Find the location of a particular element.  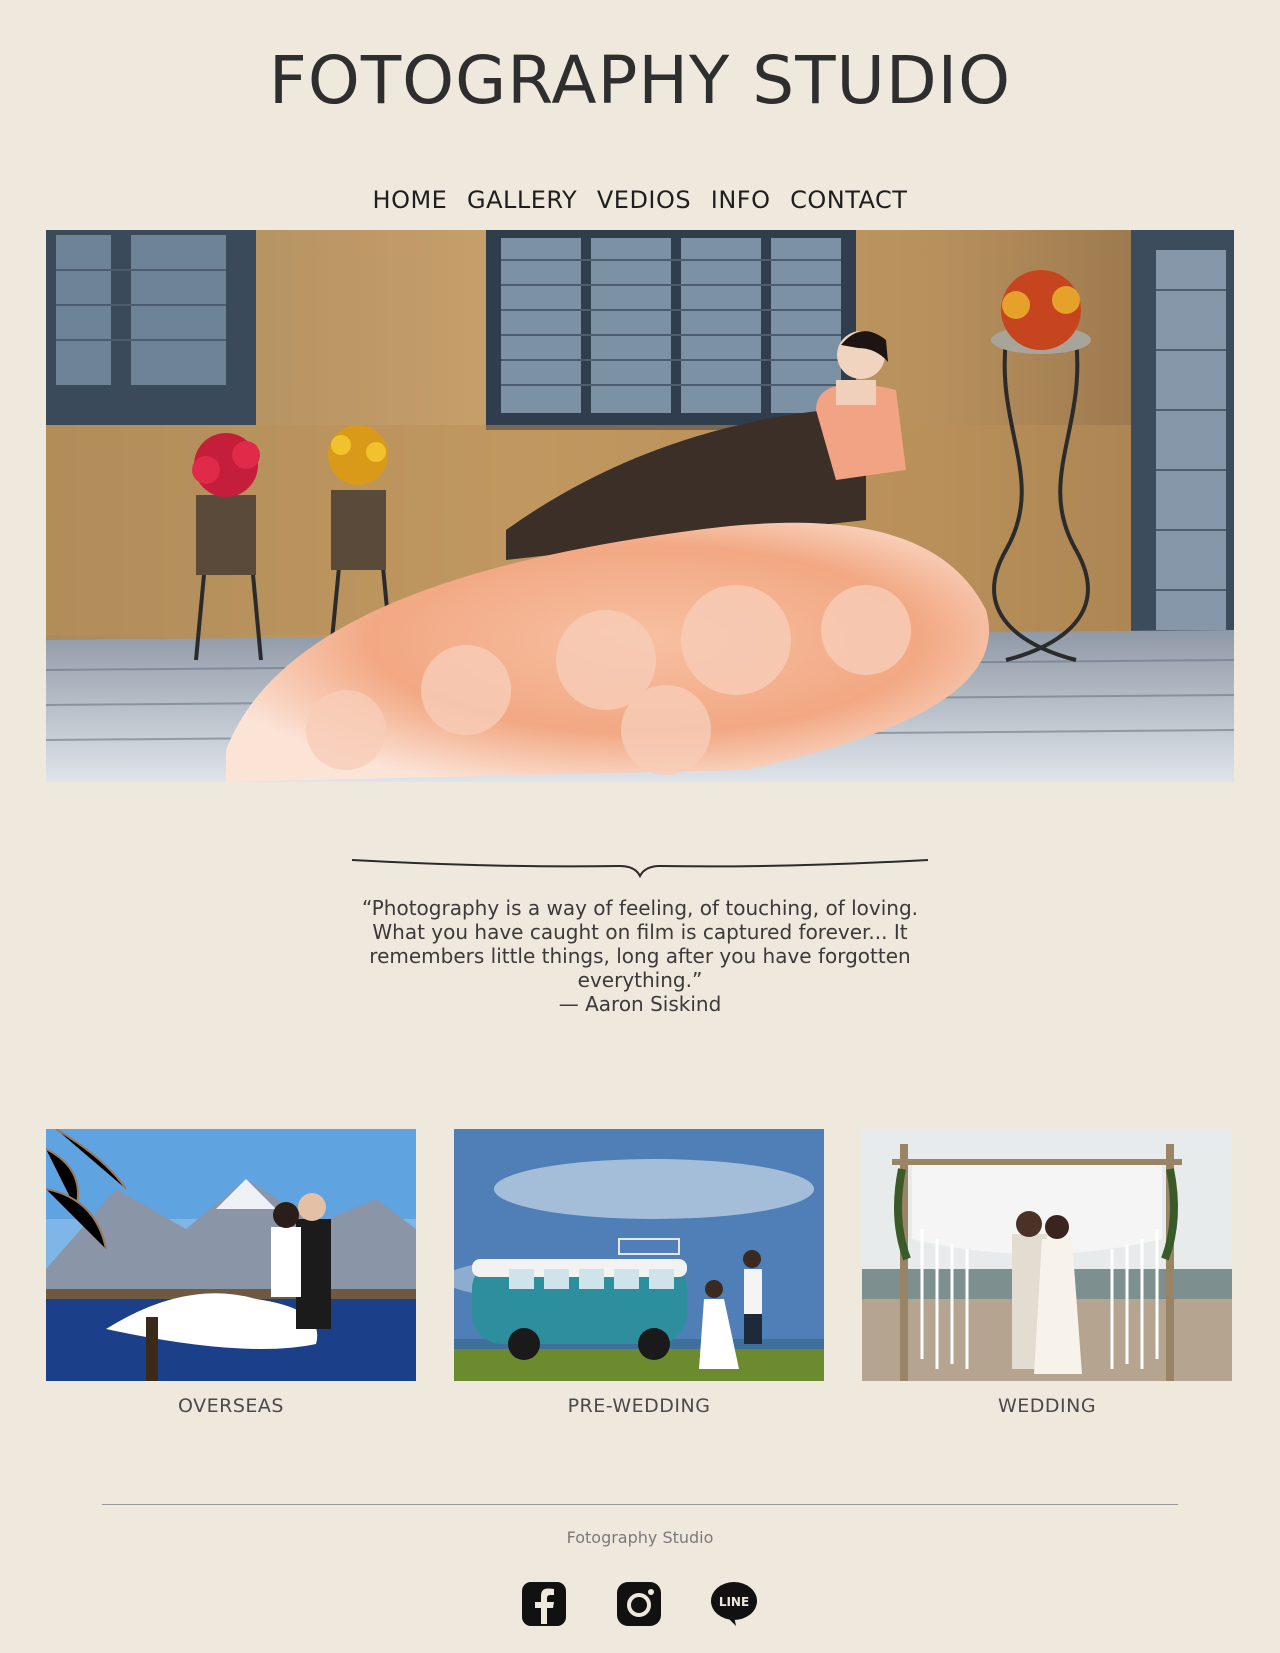

card-wedding: WEDDING is located at coordinates (1047, 1273).